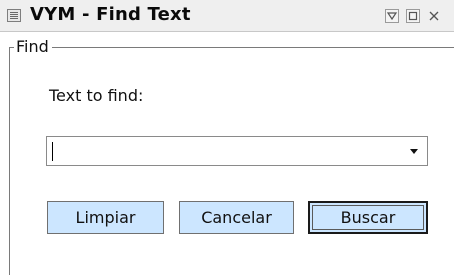  Describe the element at coordinates (414, 151) in the screenshot. I see `chevron-down-icon` at that location.